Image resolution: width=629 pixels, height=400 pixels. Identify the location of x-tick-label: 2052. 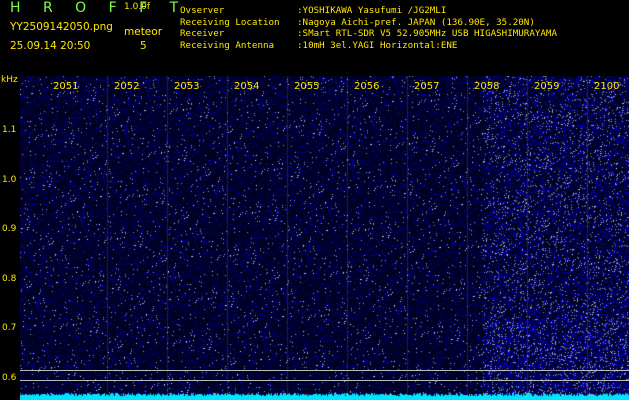
(127, 86).